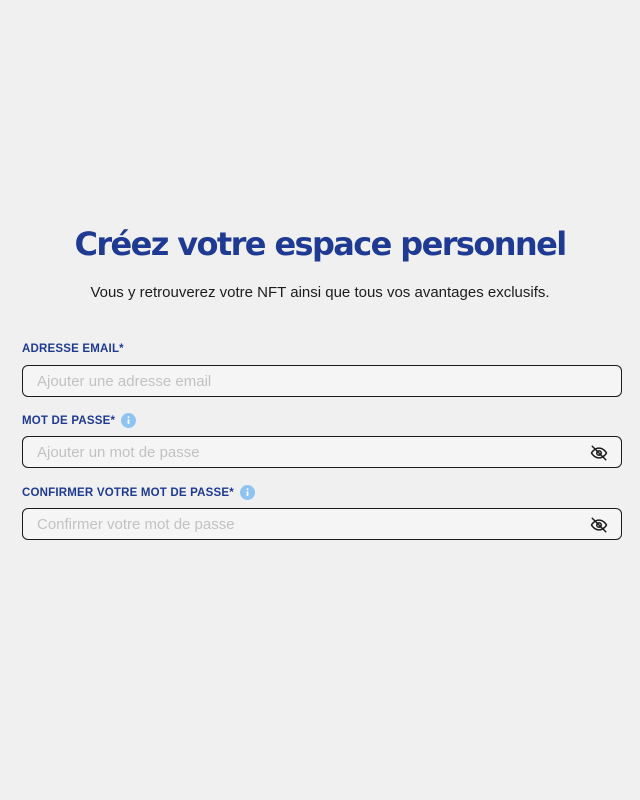  Describe the element at coordinates (320, 244) in the screenshot. I see `page-title: Créez votre espace personnel` at that location.